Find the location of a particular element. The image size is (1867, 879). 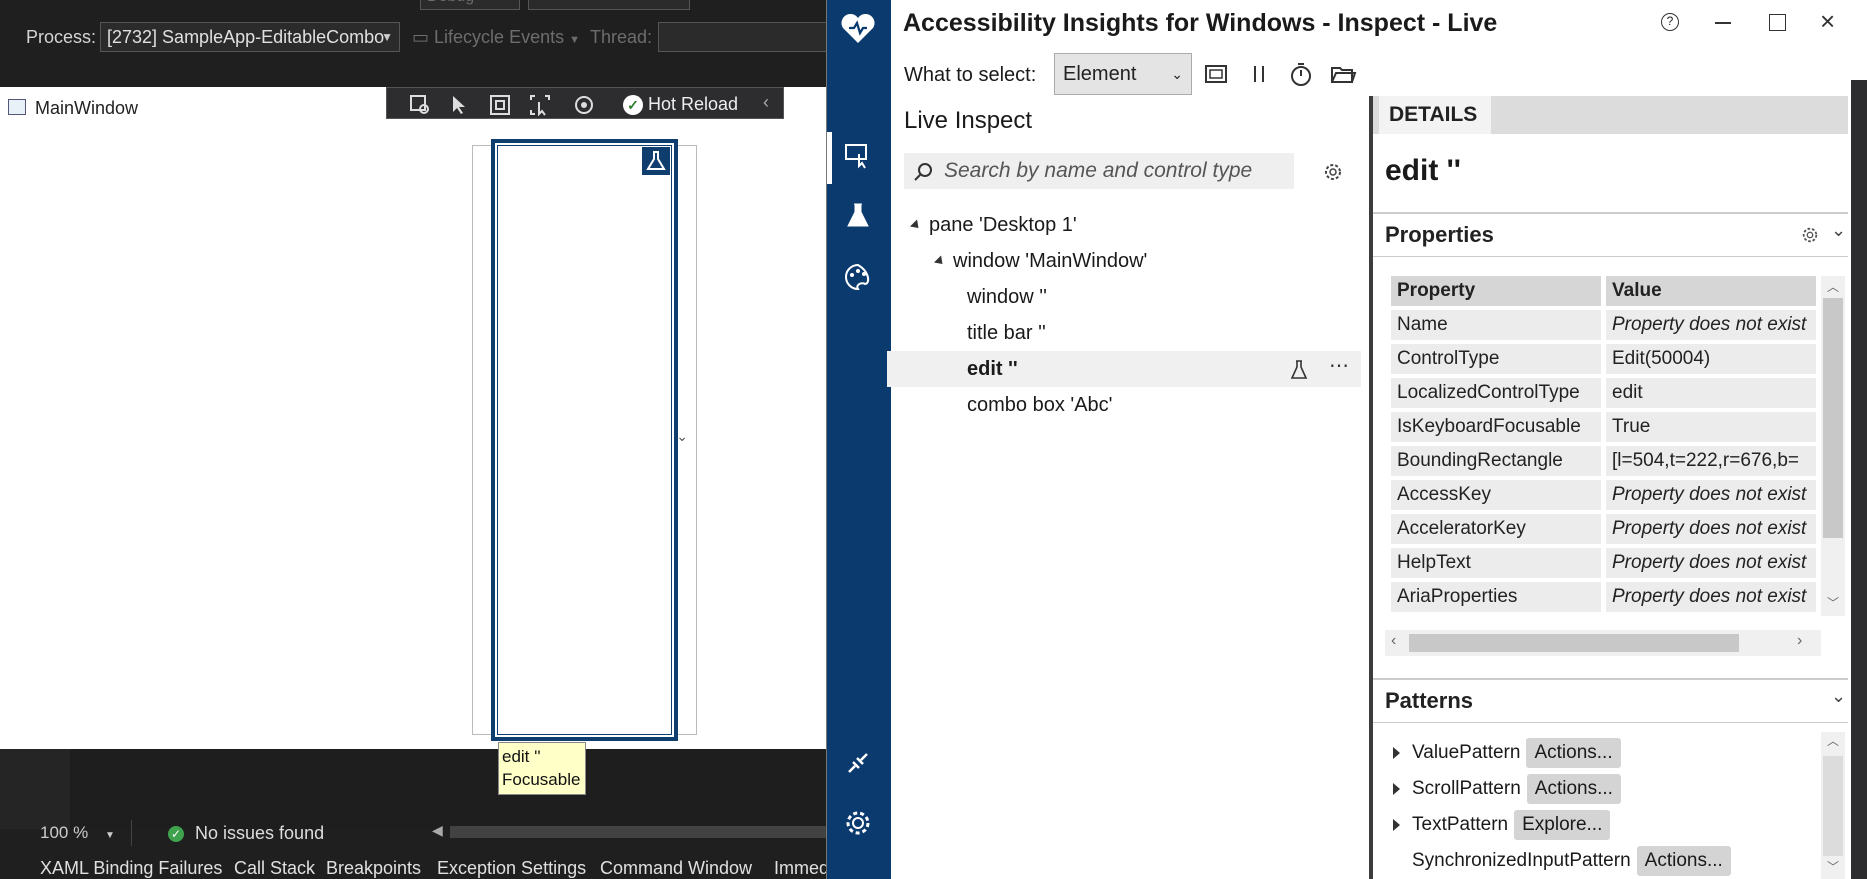

thread-combo is located at coordinates (744, 37).